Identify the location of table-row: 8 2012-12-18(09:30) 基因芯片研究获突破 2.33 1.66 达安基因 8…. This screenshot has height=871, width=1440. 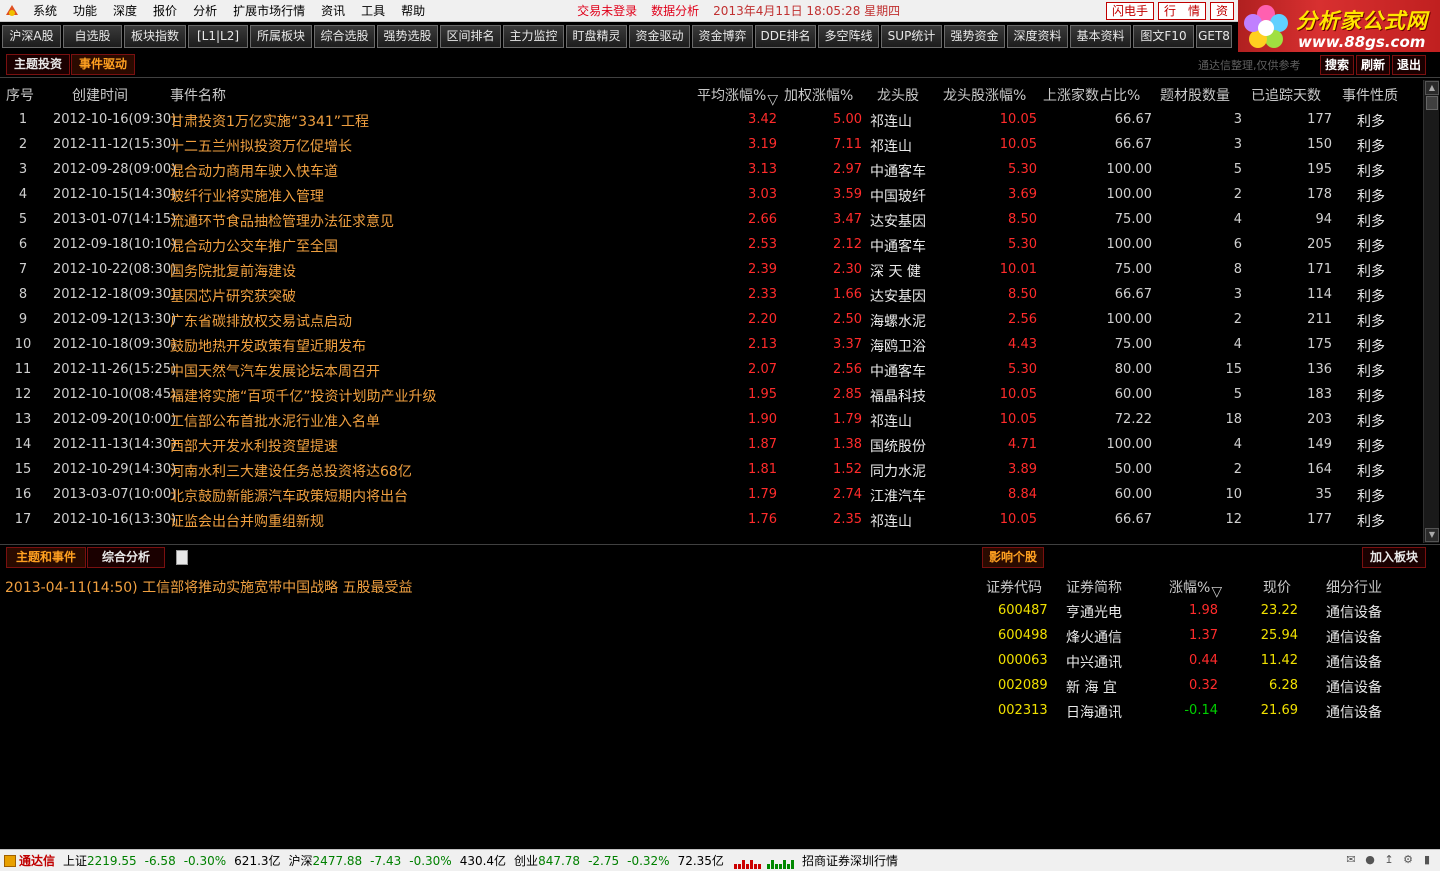
(711, 295).